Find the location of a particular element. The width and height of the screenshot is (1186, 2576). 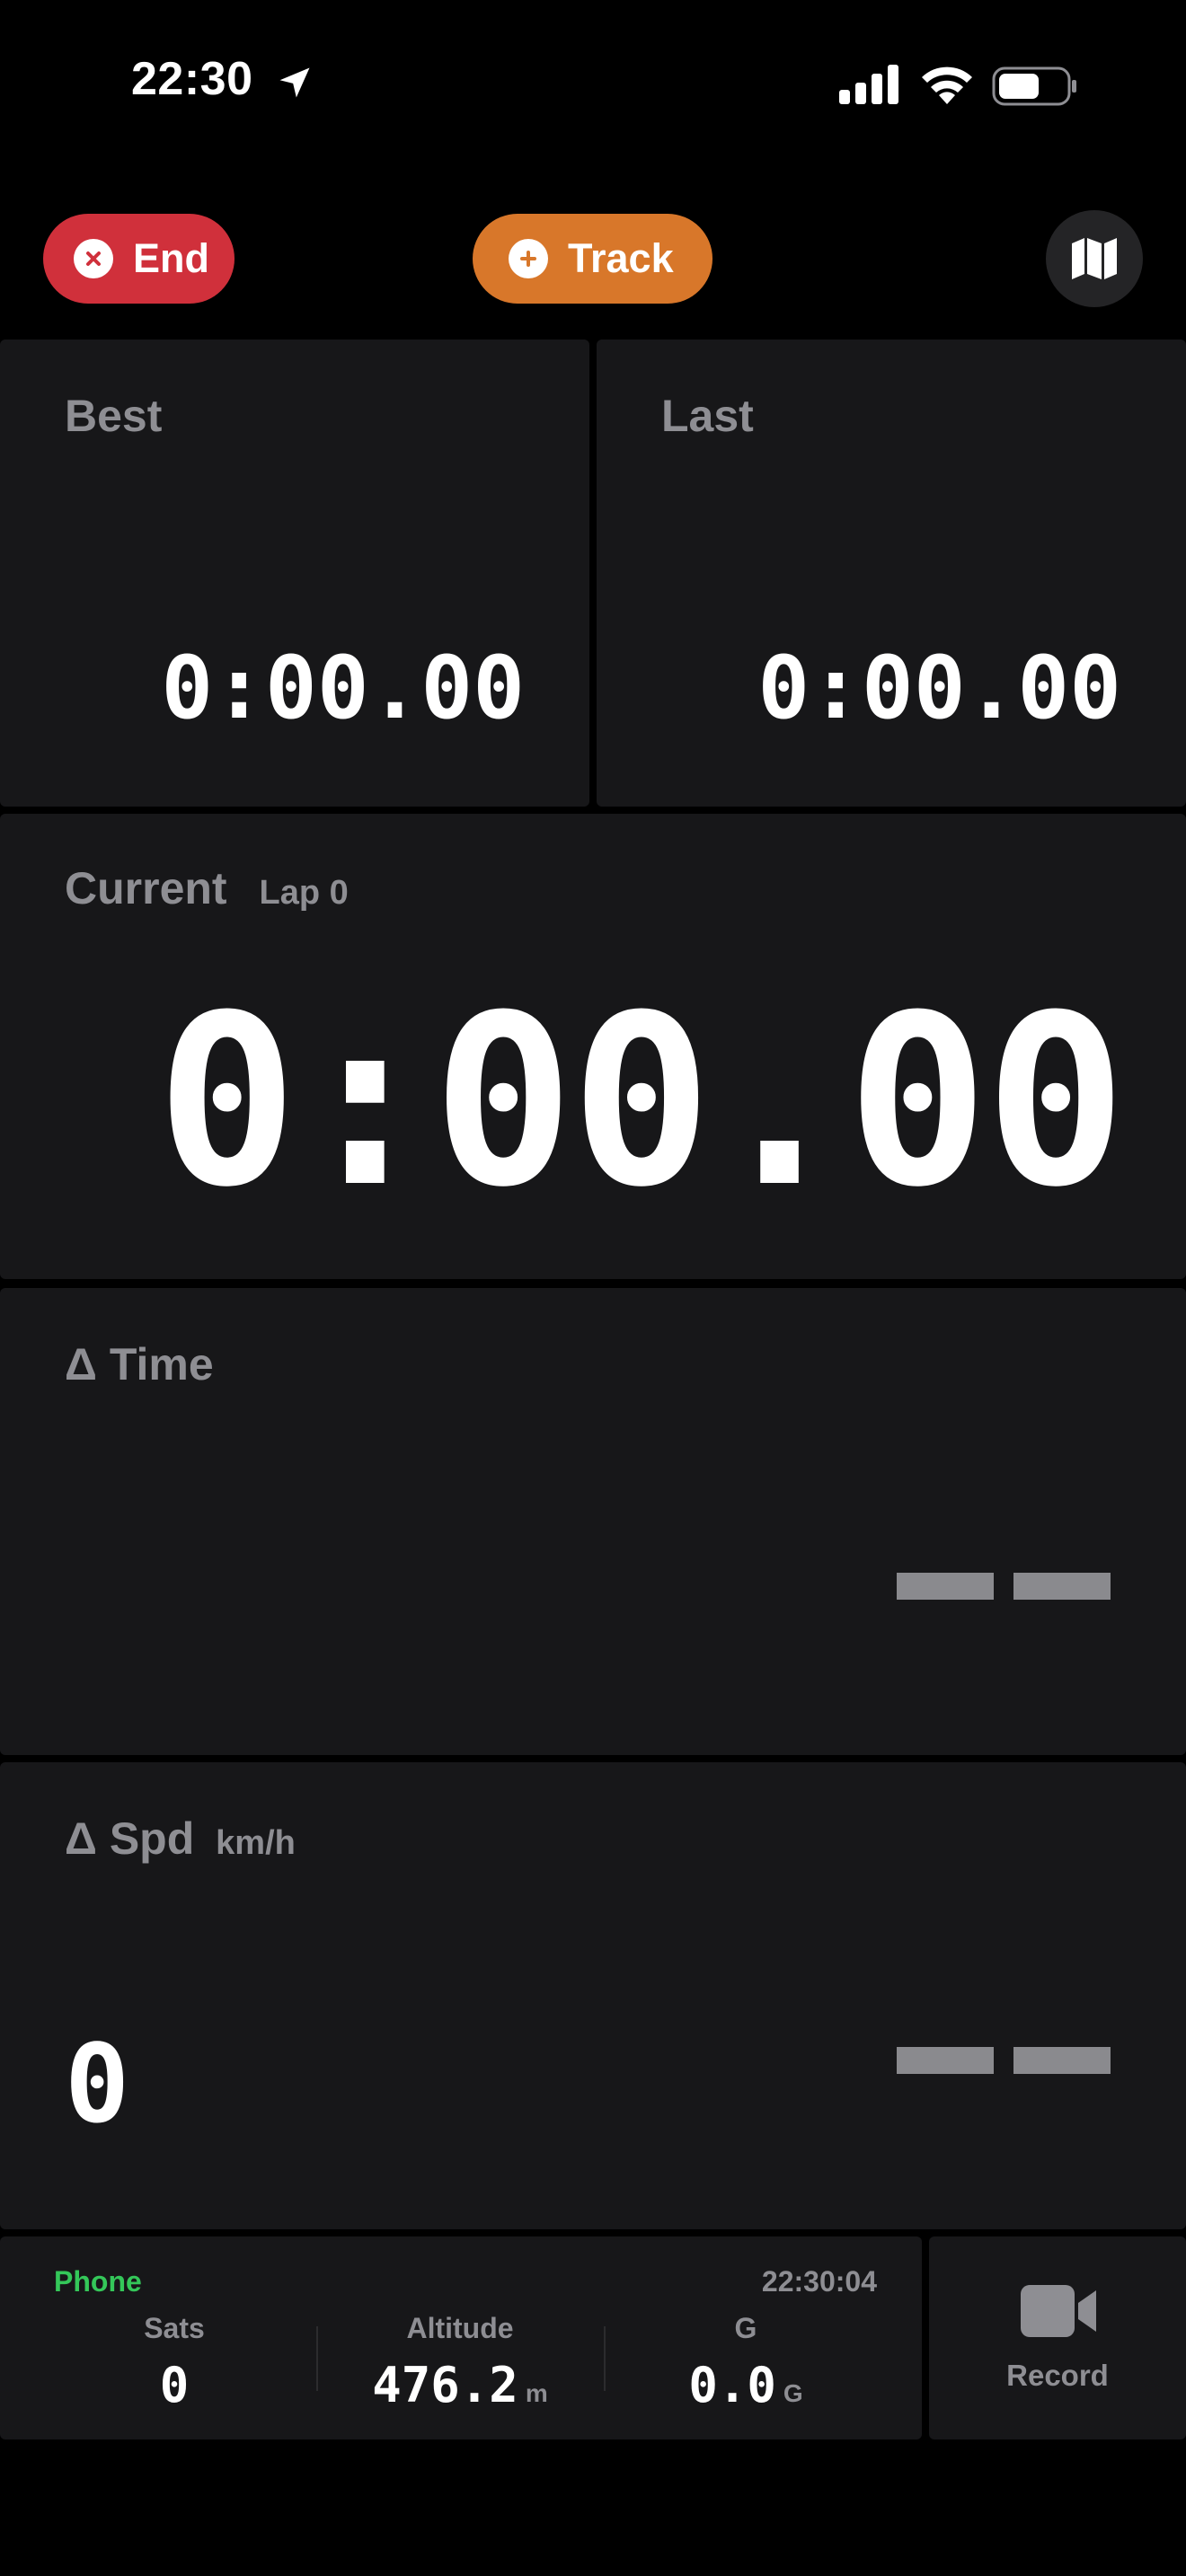

current-label: Current Lap 0 is located at coordinates (207, 888).